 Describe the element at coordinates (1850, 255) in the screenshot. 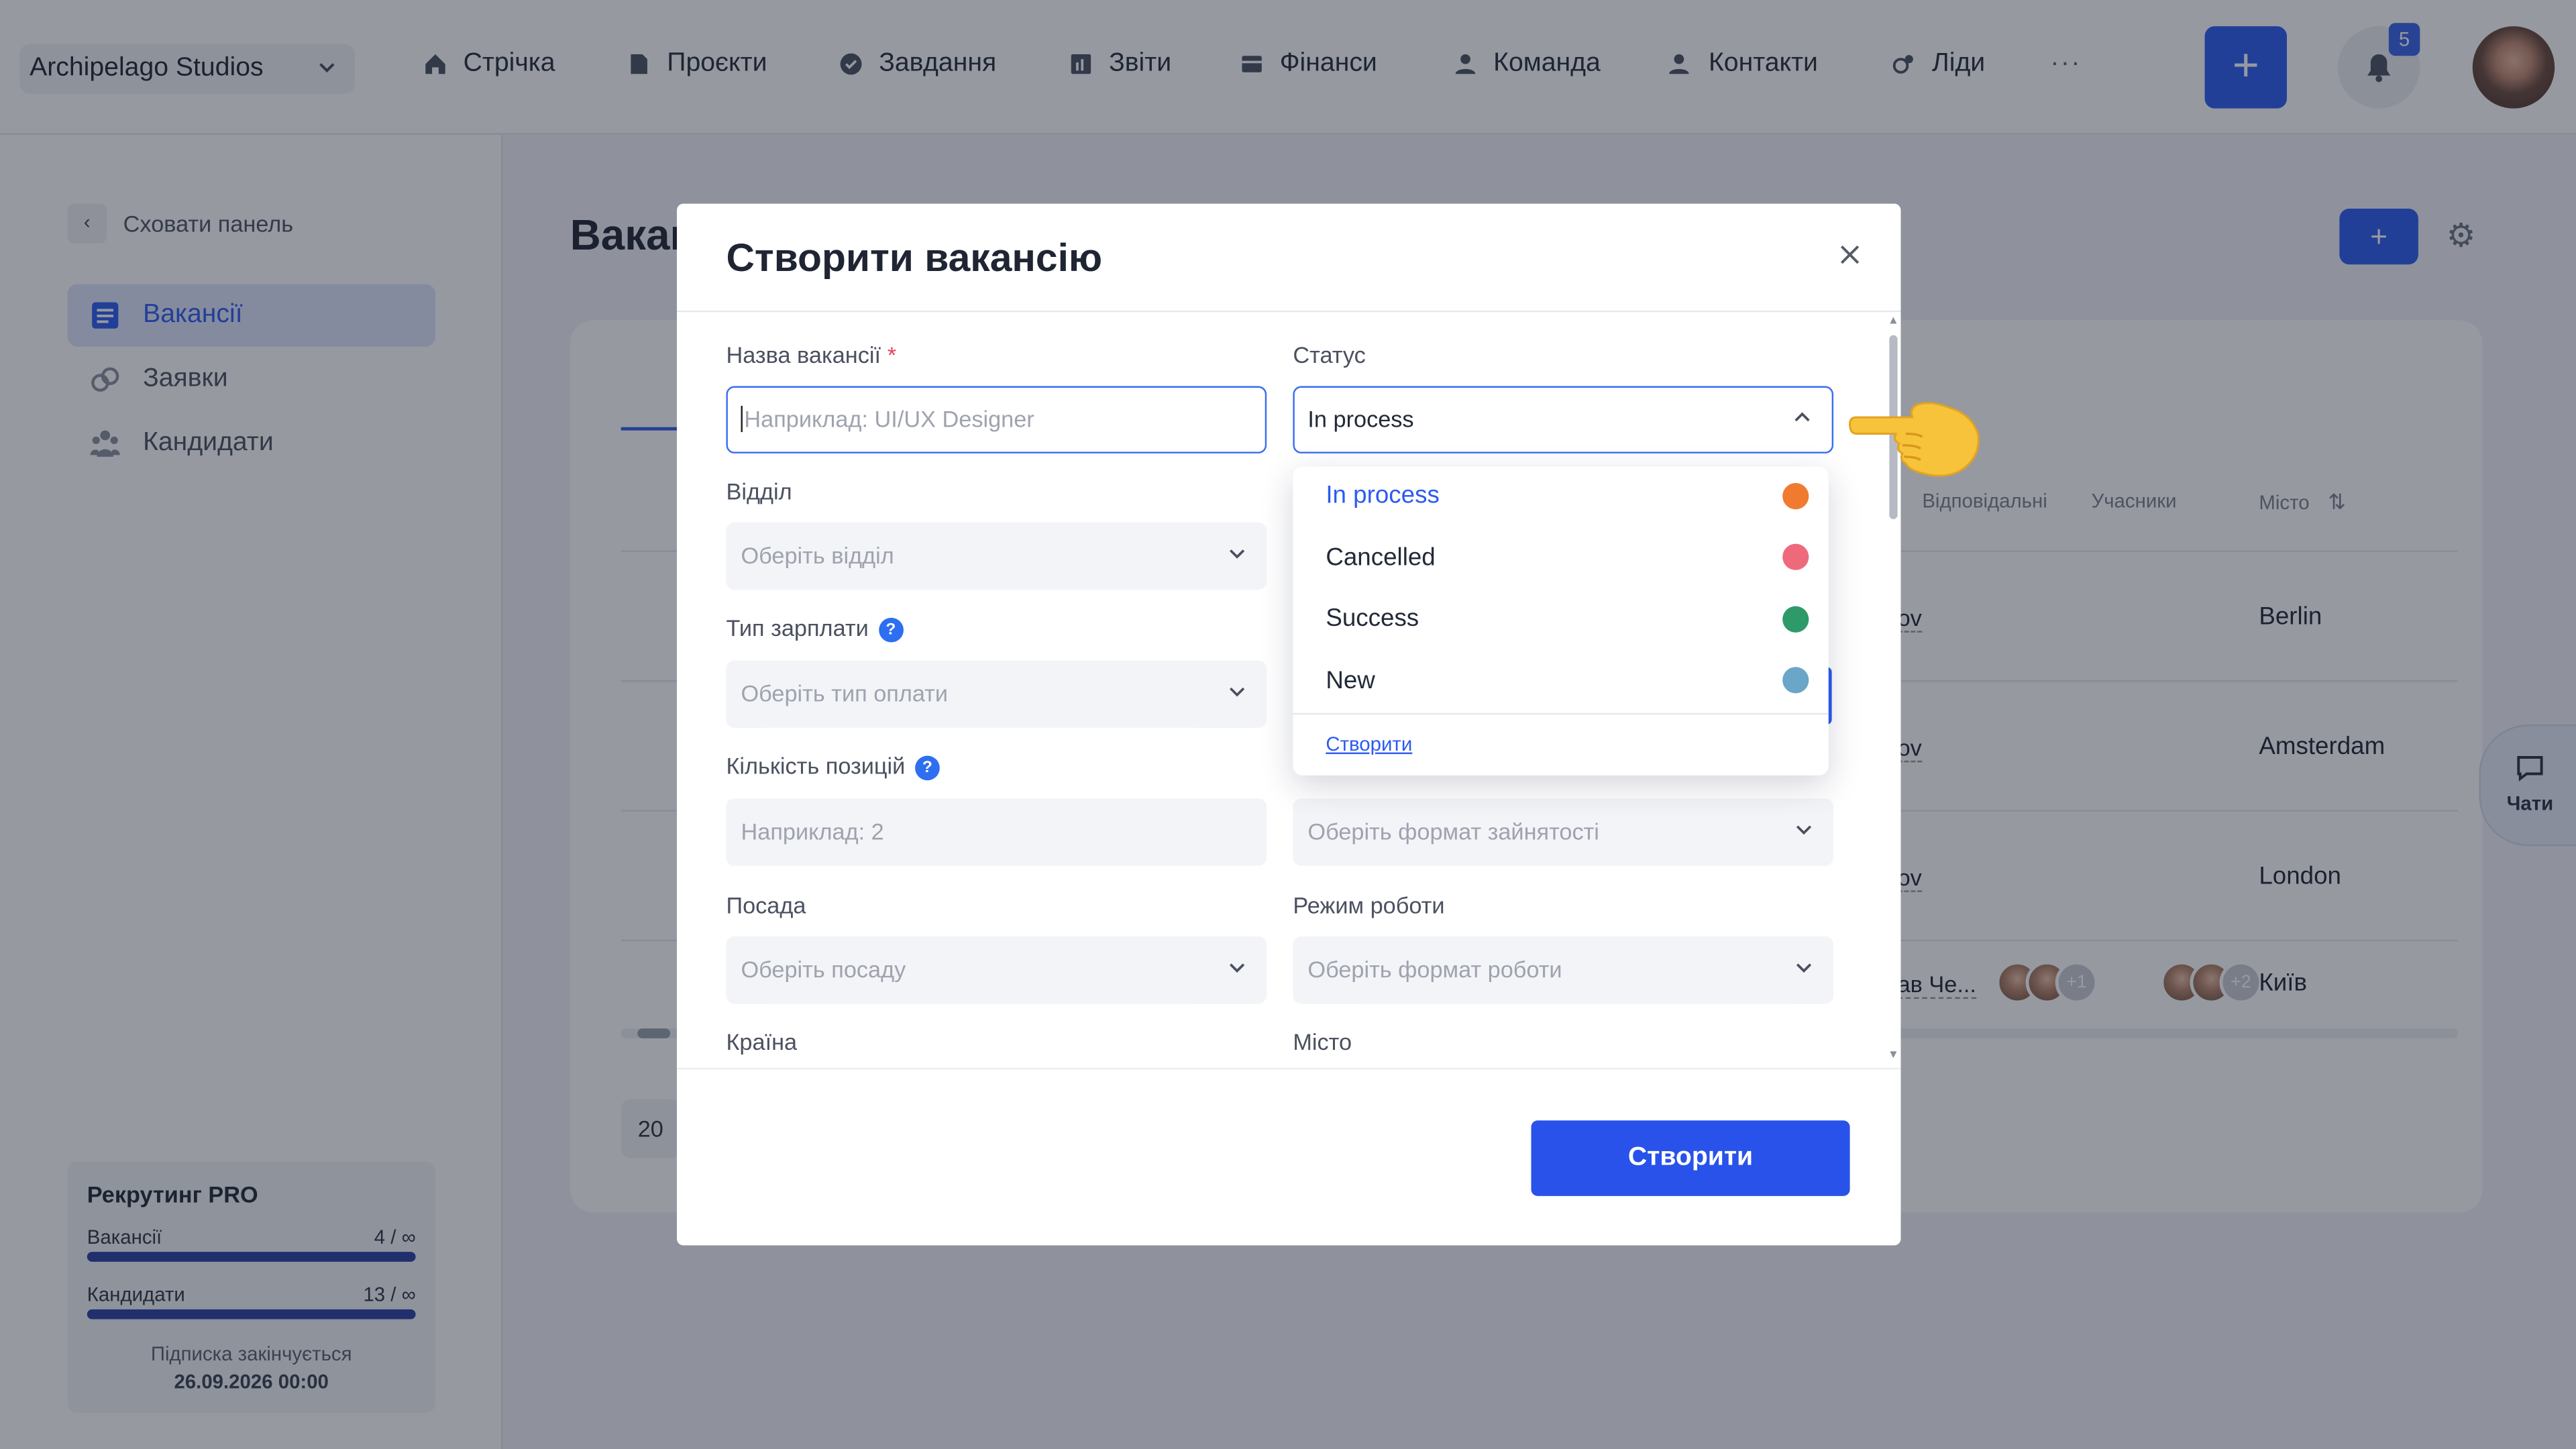

I see `close-icon` at that location.